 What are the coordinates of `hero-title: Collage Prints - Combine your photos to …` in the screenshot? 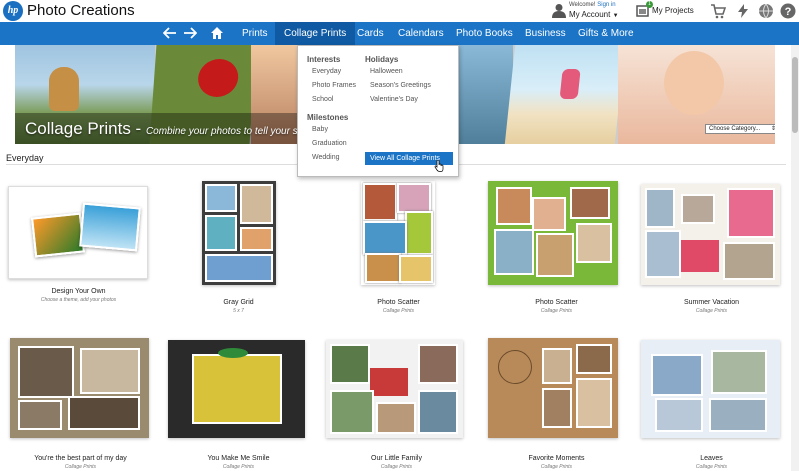 It's located at (161, 128).